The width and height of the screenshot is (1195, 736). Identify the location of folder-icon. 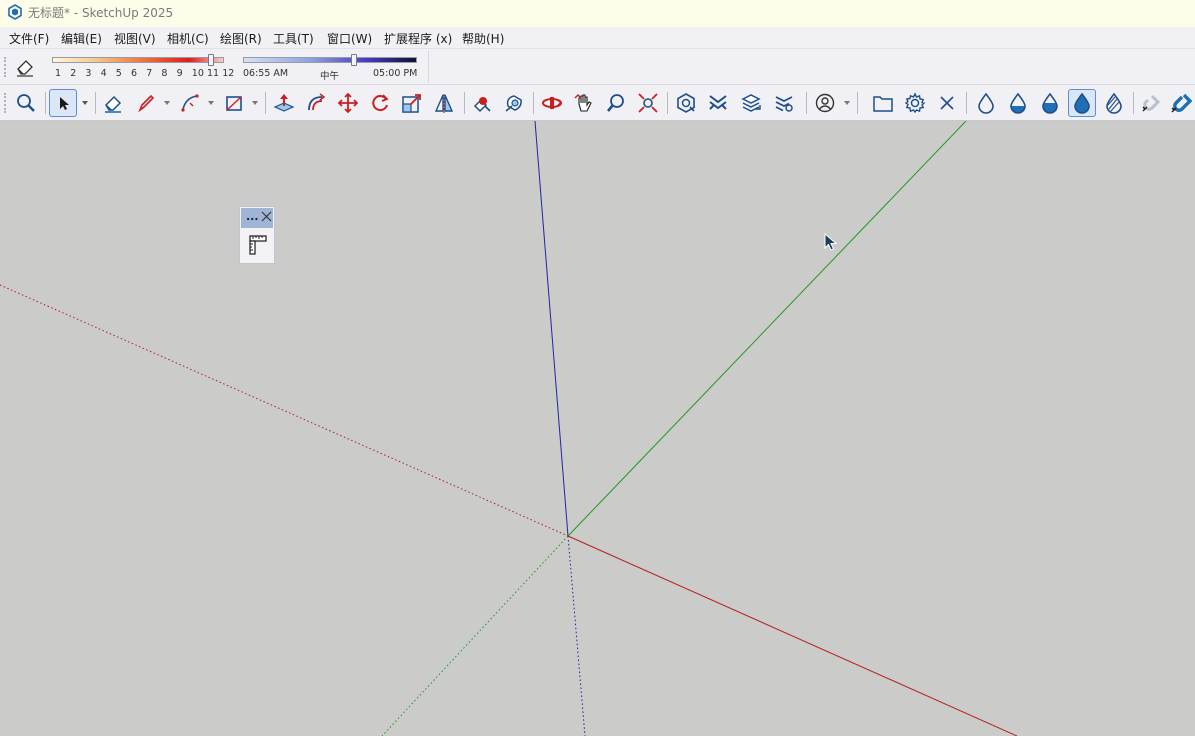
(883, 104).